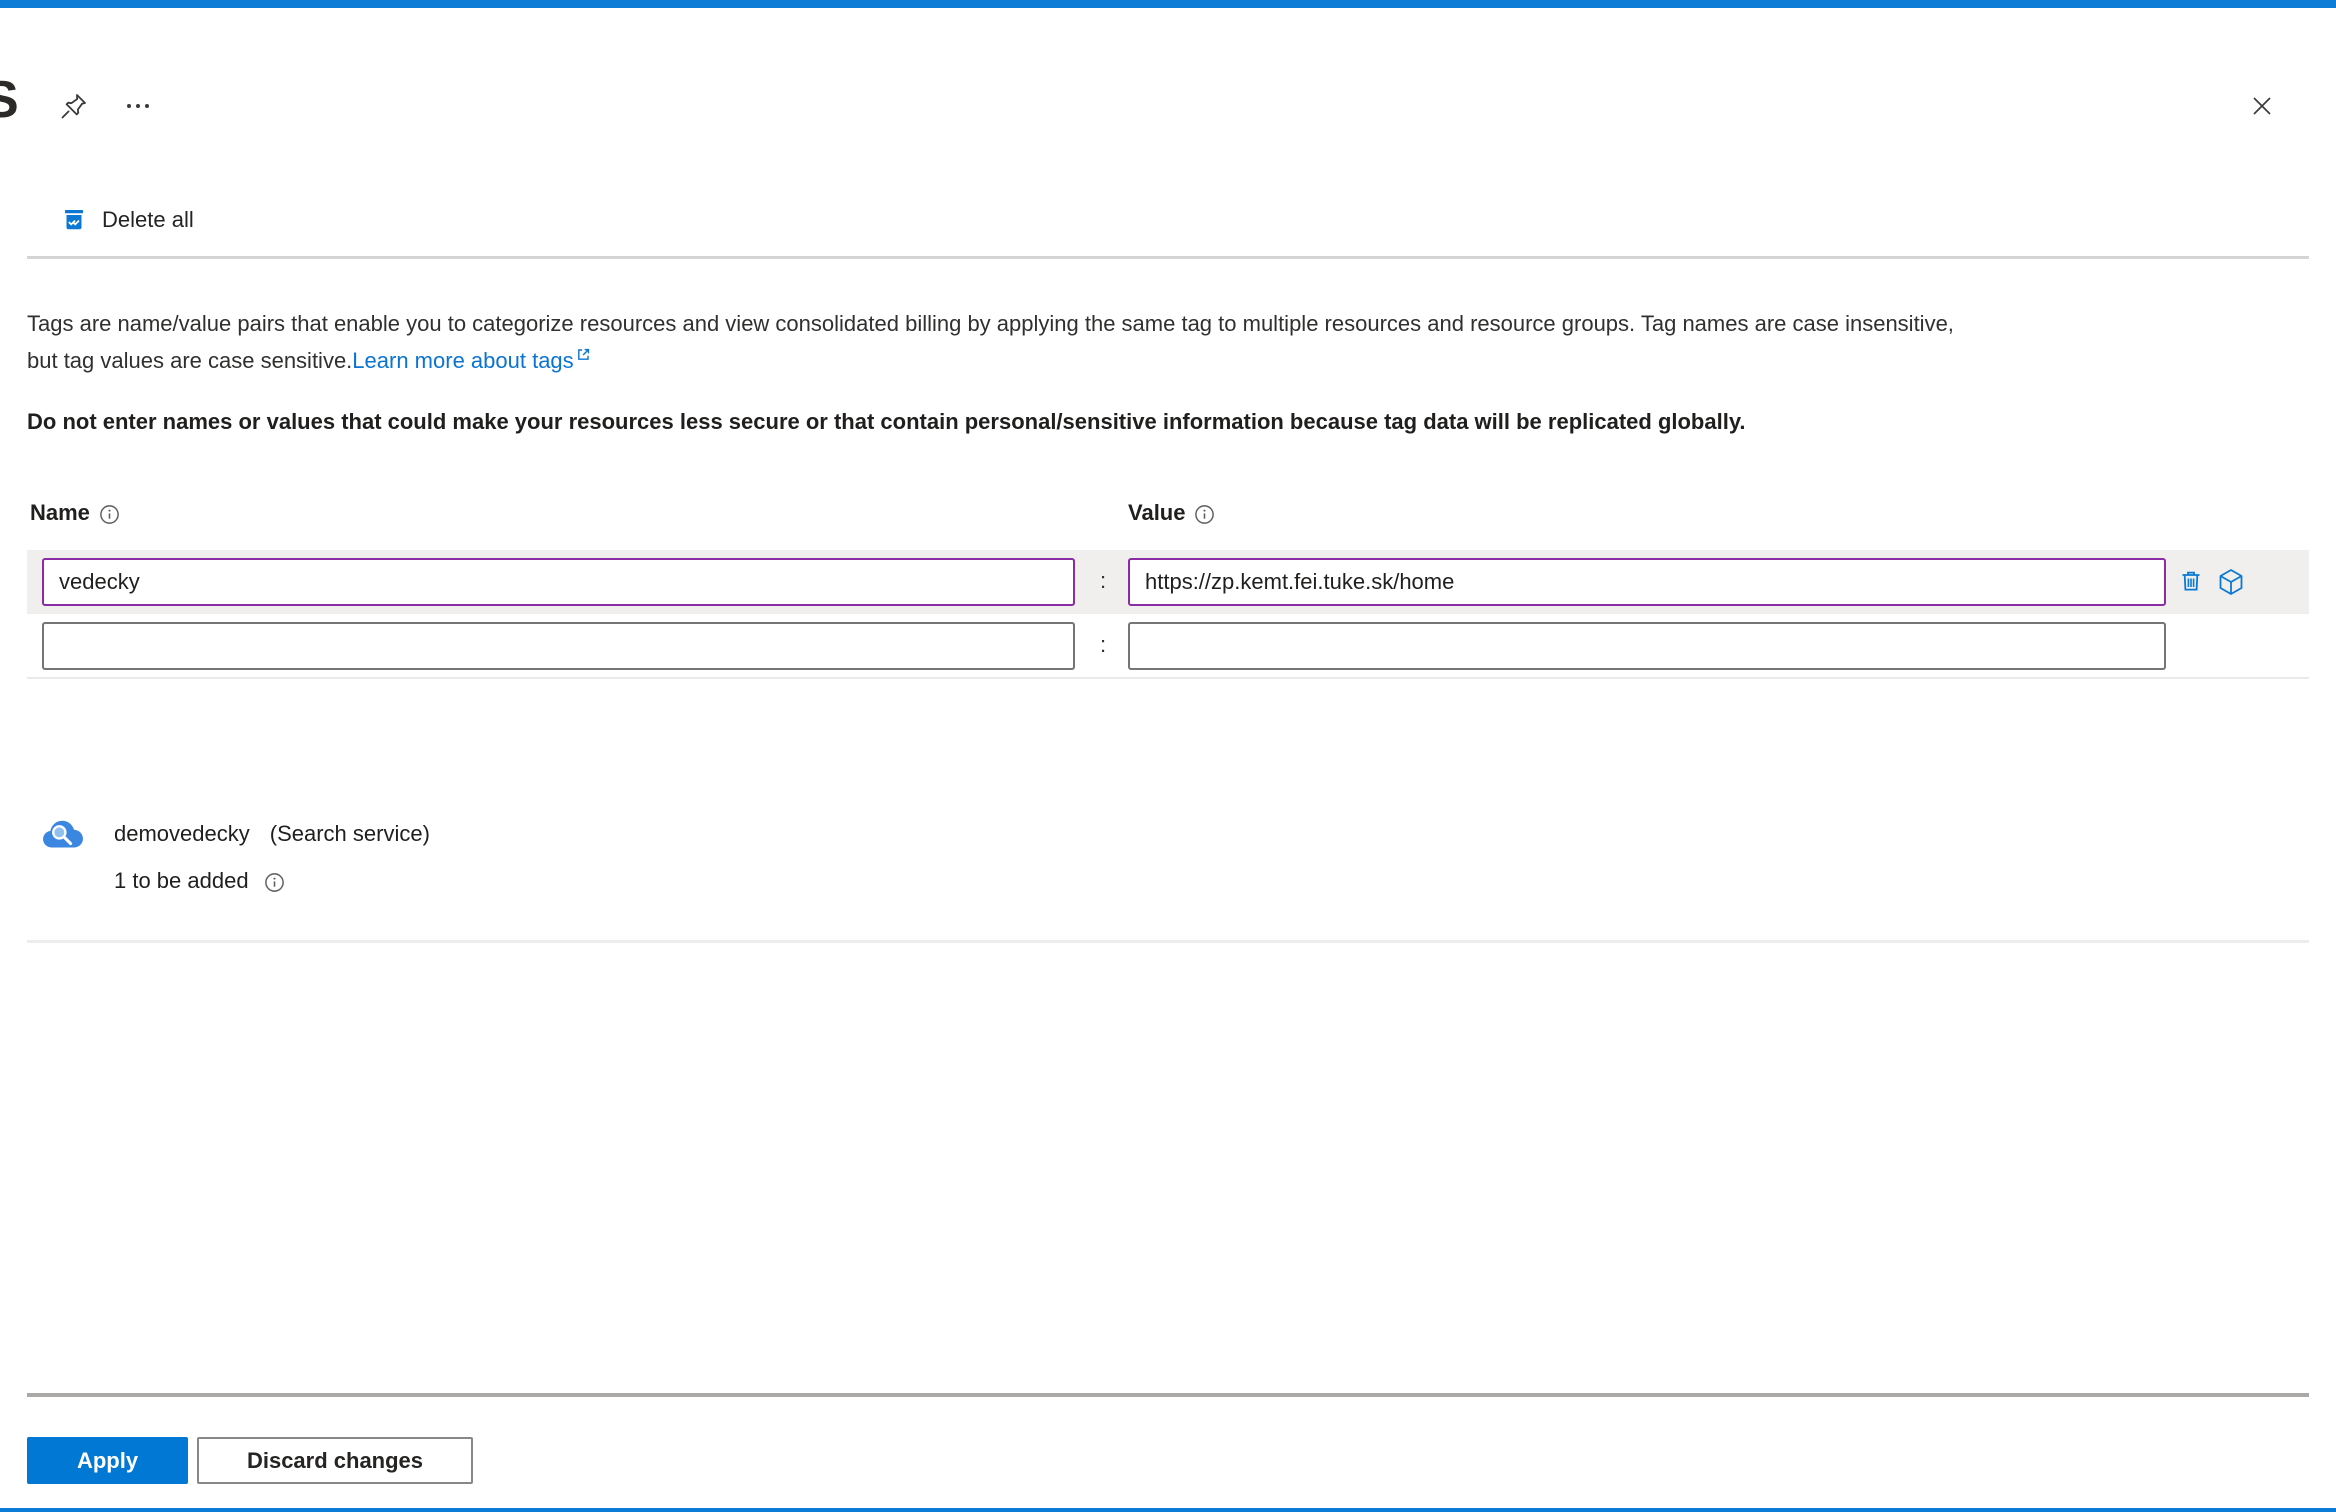 The width and height of the screenshot is (2336, 1512). Describe the element at coordinates (1168, 1510) in the screenshot. I see `bottom-accent-bar` at that location.